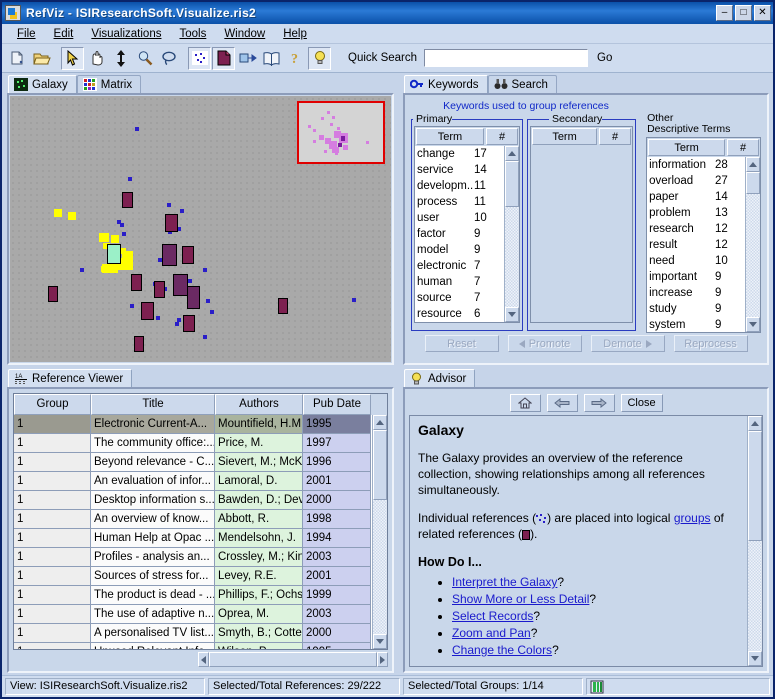  I want to click on list-item: result 12, so click(696, 245).